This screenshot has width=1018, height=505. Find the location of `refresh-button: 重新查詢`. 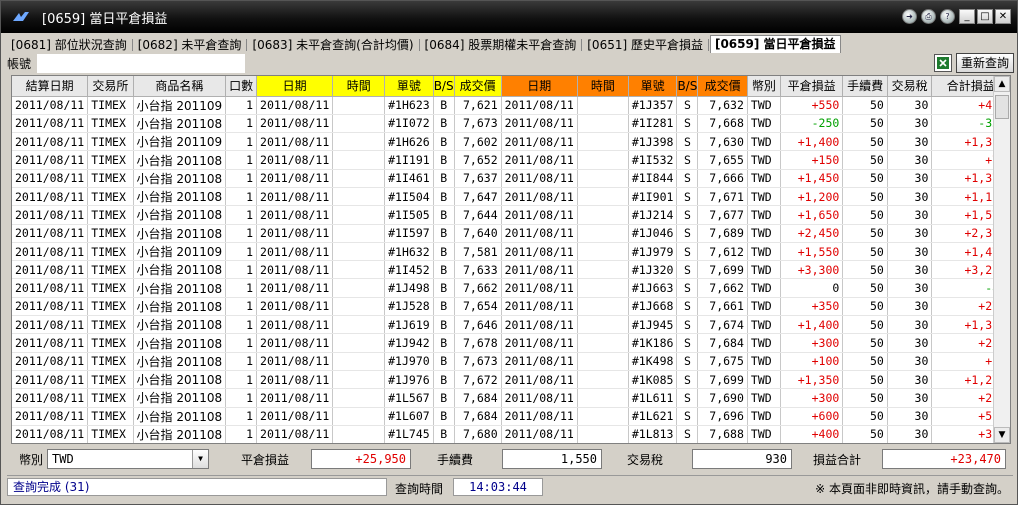

refresh-button: 重新查詢 is located at coordinates (985, 63).